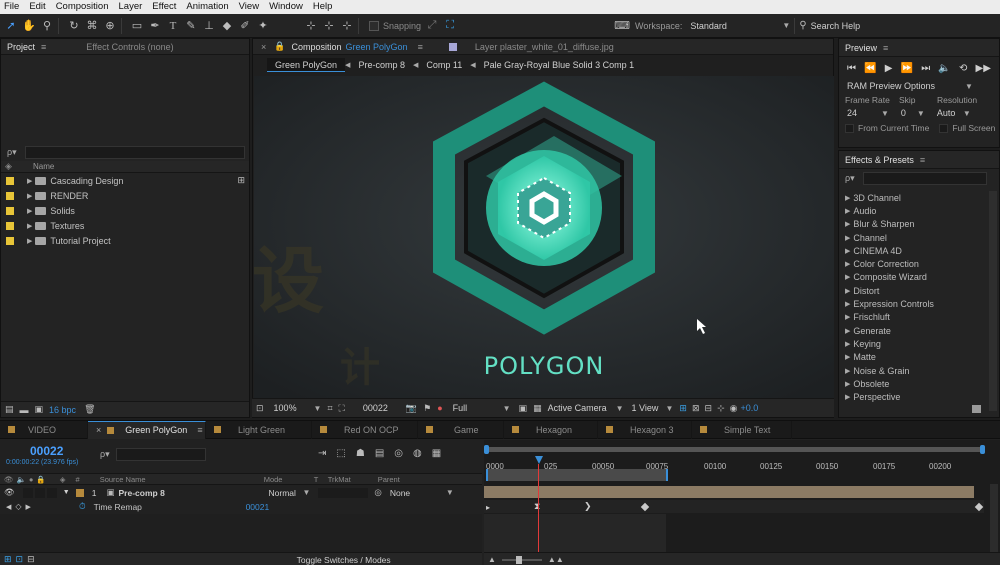 The width and height of the screenshot is (1000, 565). I want to click on timeline-scrollbar, so click(994, 518).